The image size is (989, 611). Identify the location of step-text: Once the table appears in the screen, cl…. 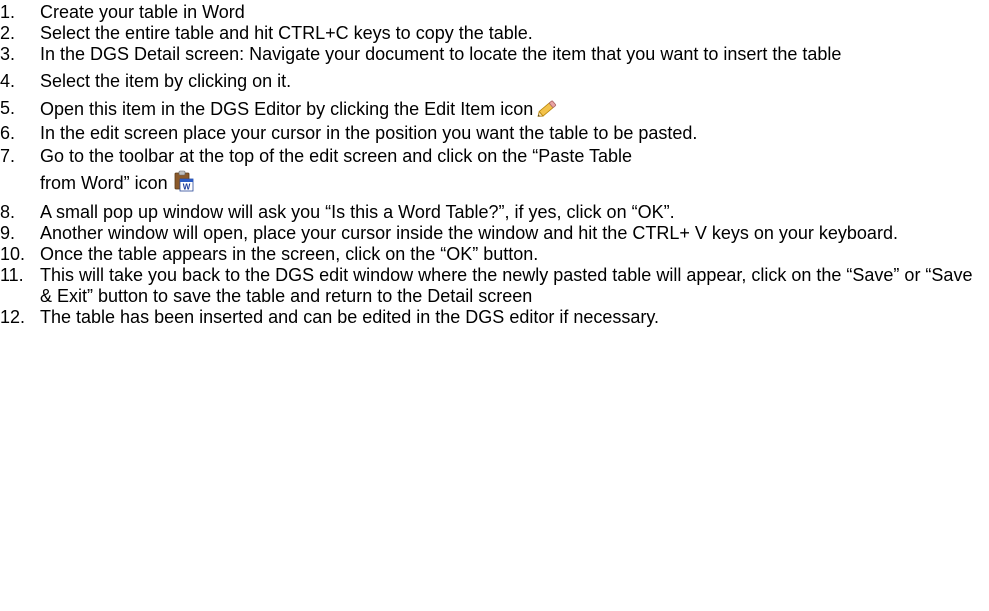
(289, 254).